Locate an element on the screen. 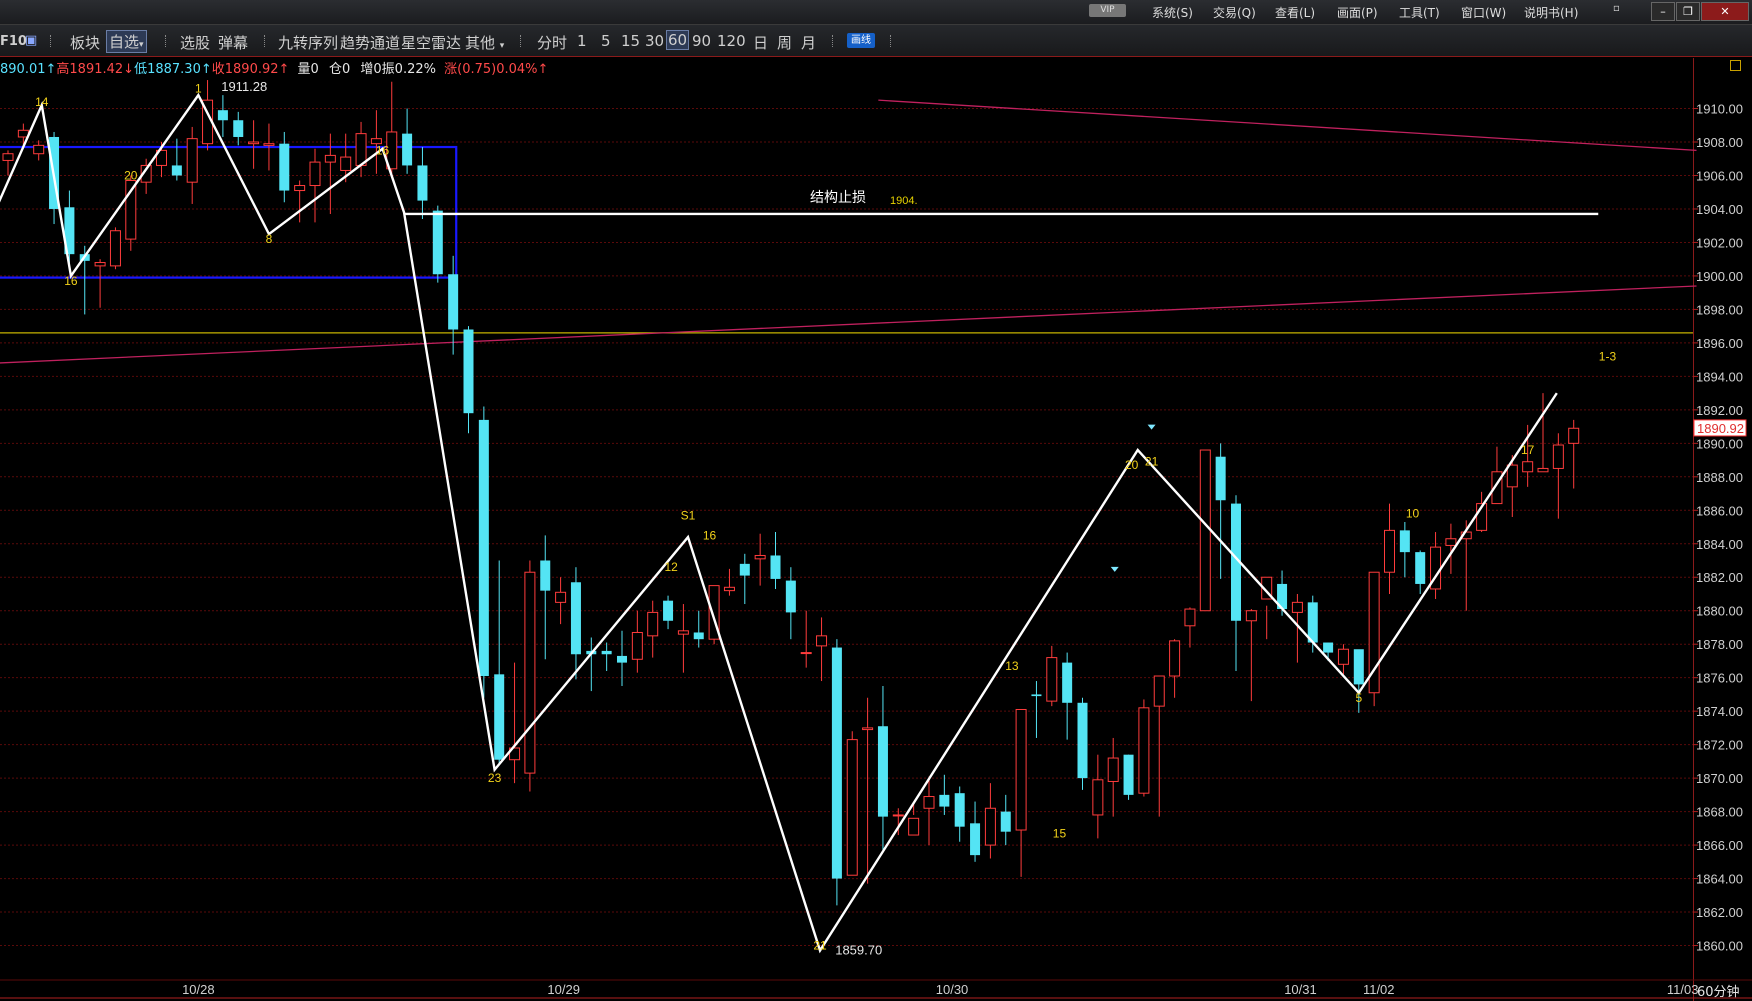  vip-badge: VIP is located at coordinates (1107, 10).